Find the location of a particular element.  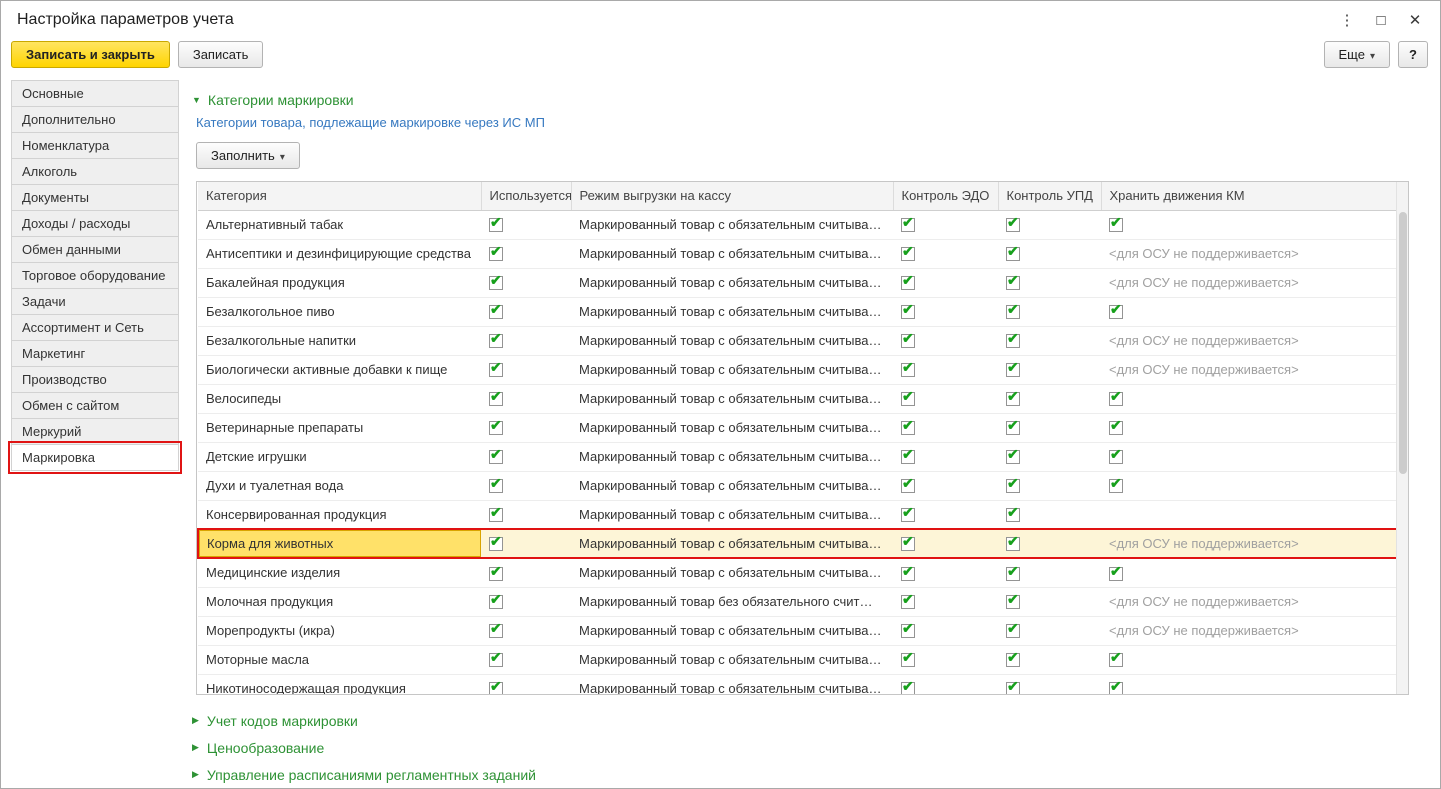

column-header: Используется is located at coordinates (526, 196).